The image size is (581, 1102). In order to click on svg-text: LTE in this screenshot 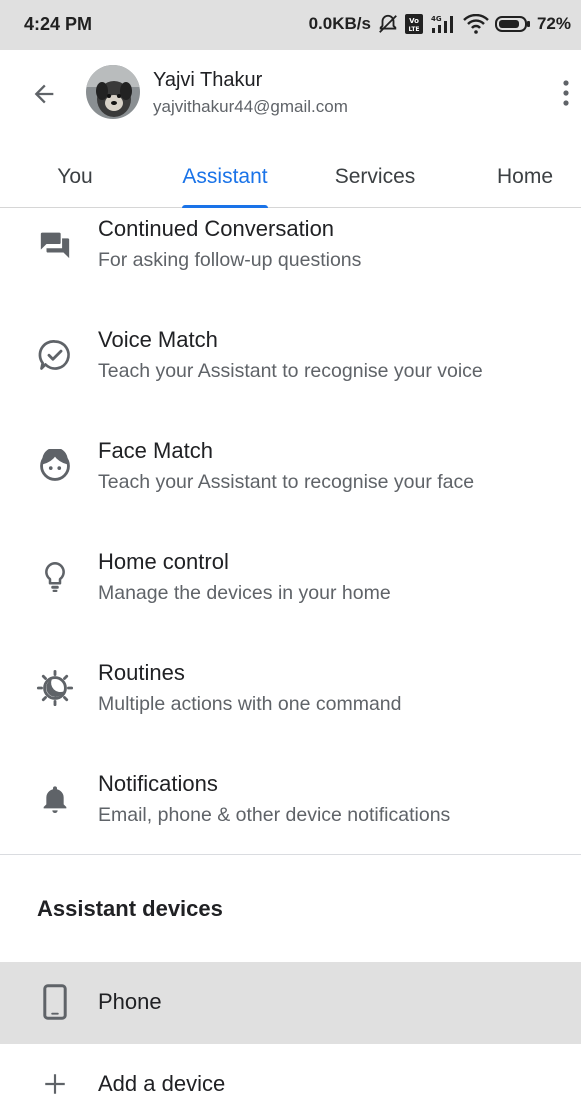, I will do `click(413, 29)`.